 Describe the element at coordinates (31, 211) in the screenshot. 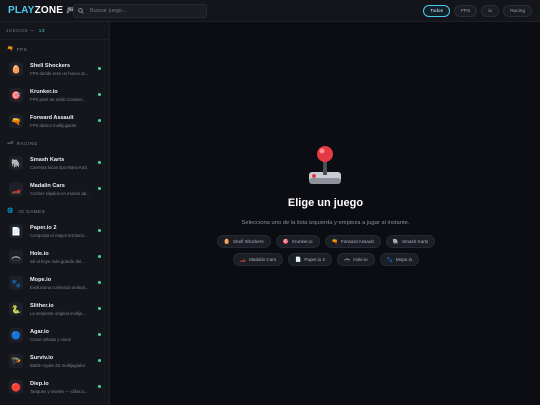

I see `category-label: .IO GAMES` at that location.